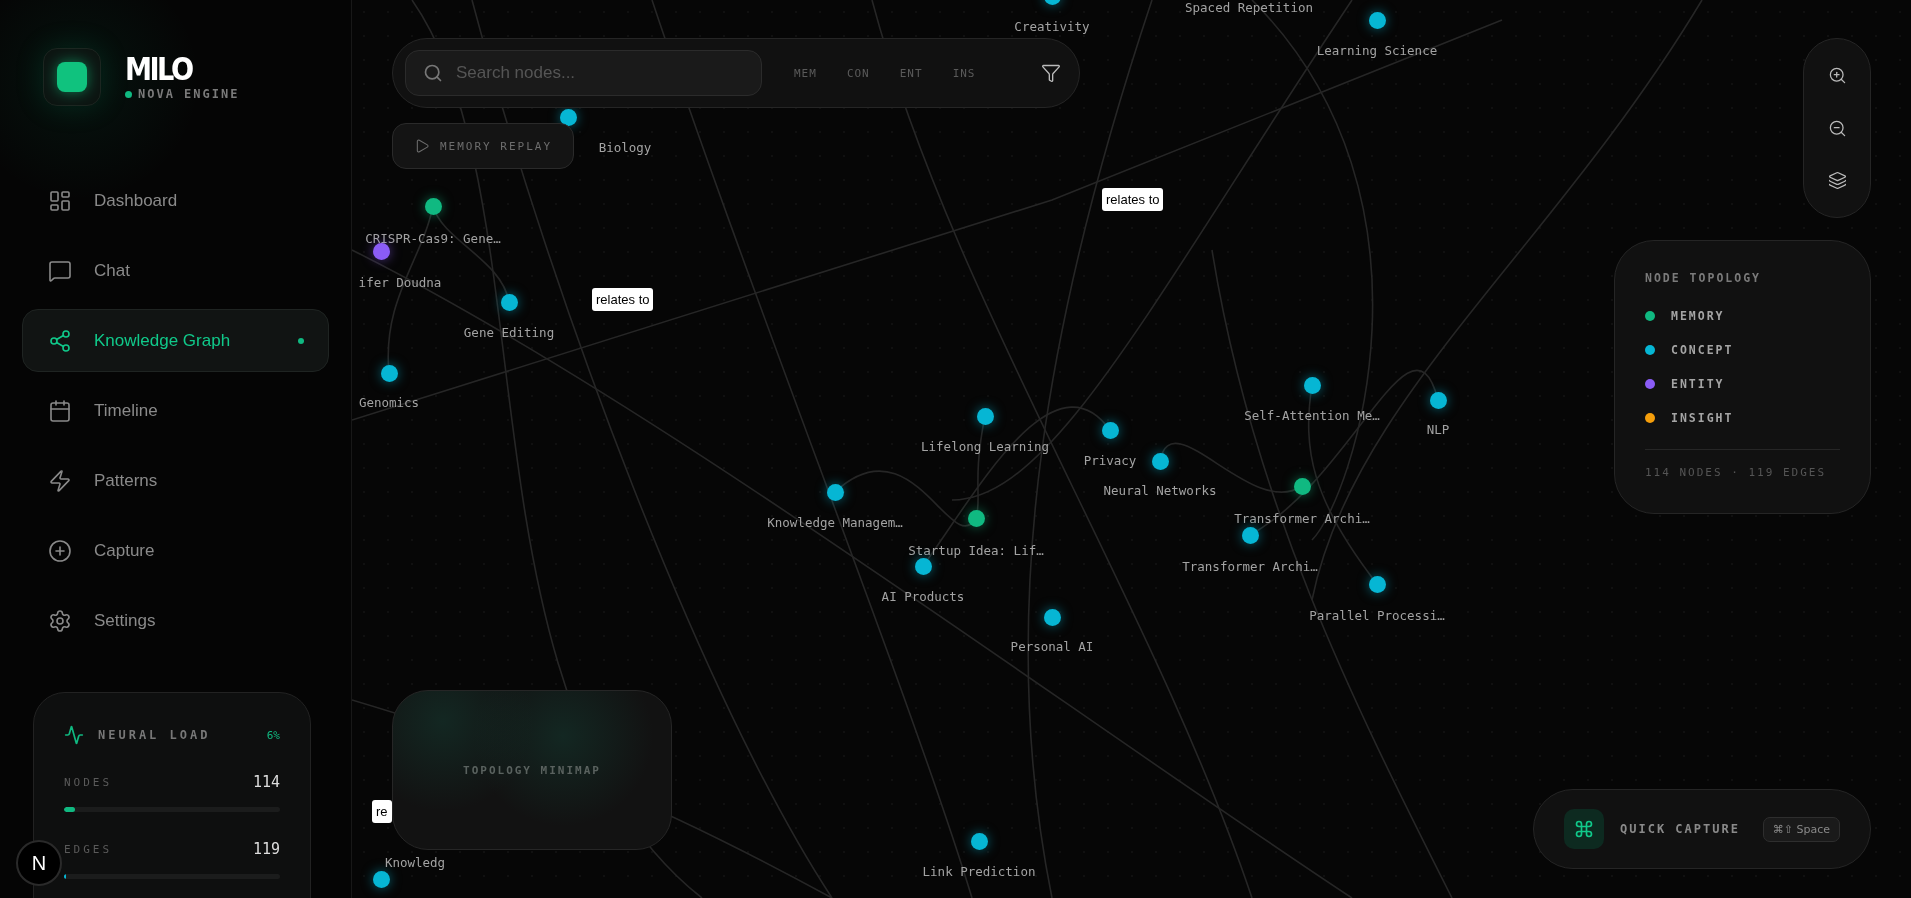  I want to click on app-subtitle: NOVA ENGINE, so click(189, 94).